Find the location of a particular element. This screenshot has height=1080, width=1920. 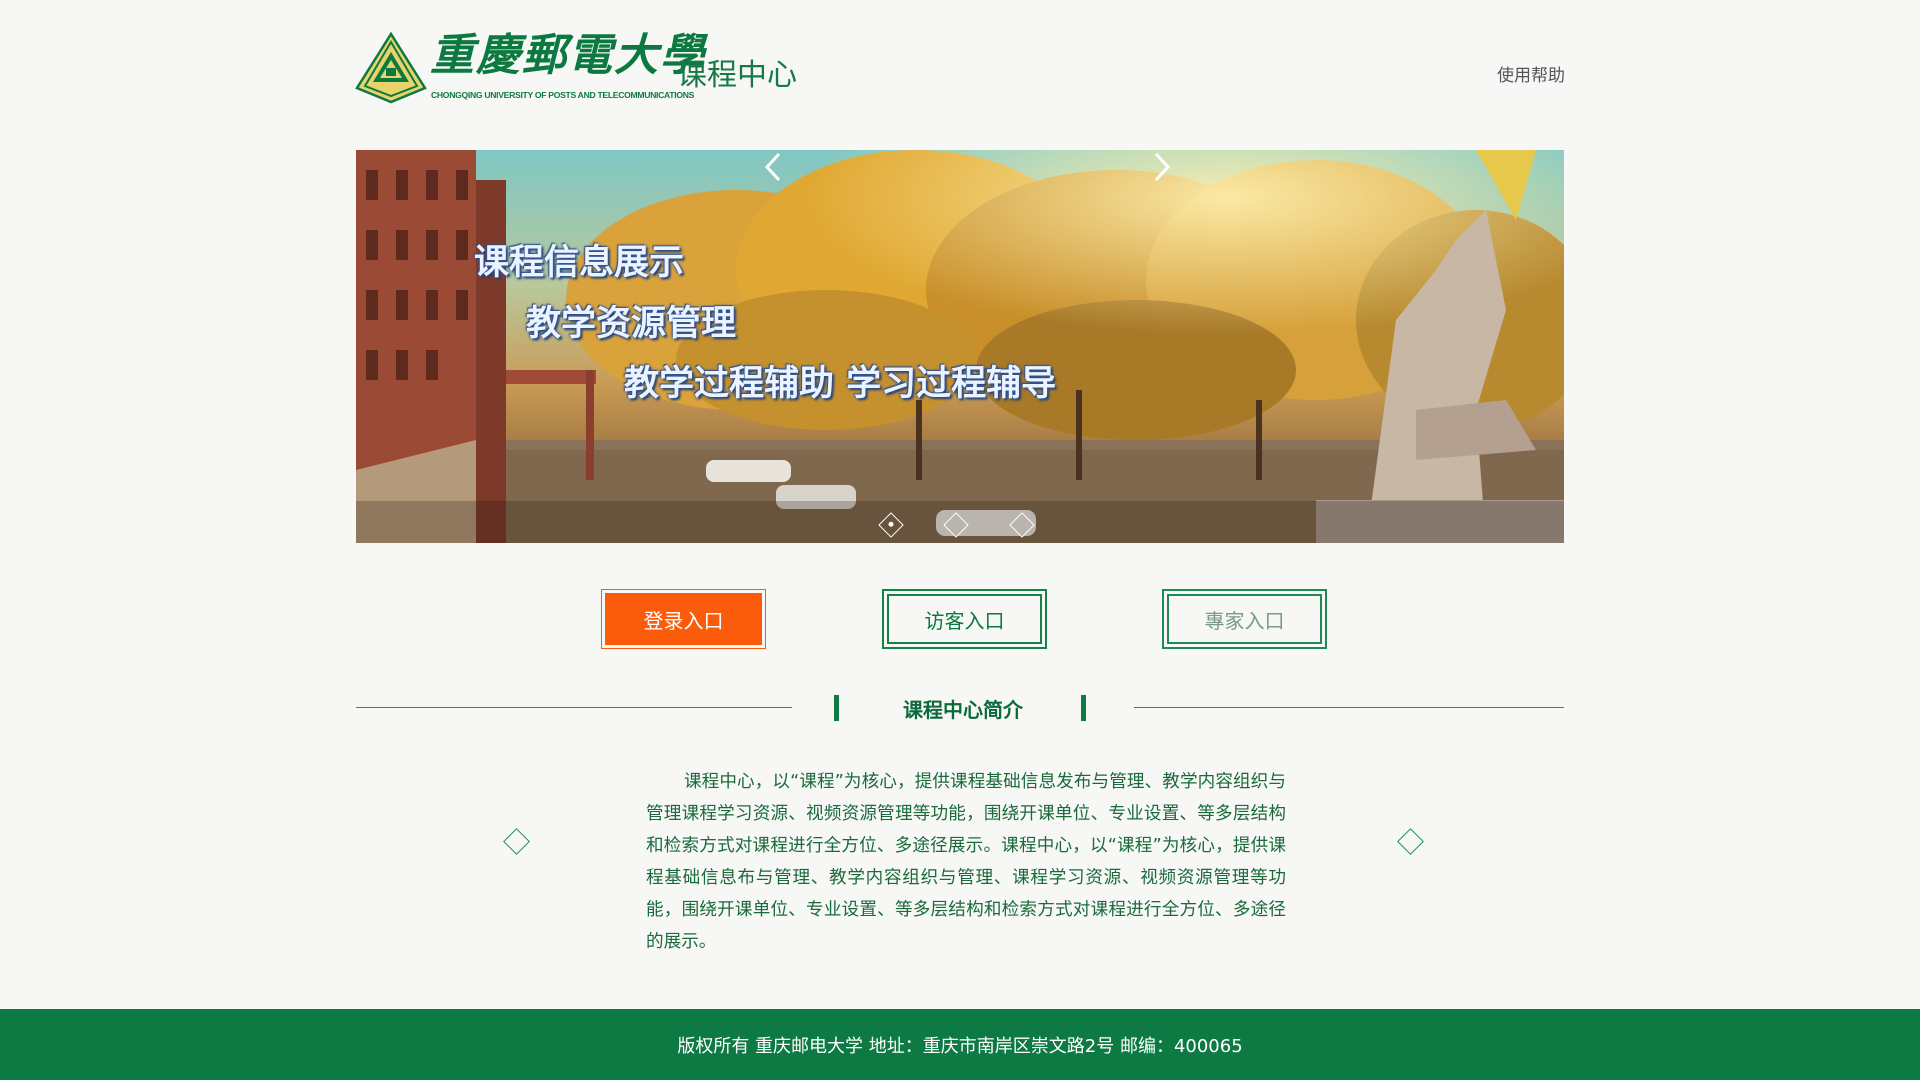

guest-button: 访客入口 is located at coordinates (964, 619).